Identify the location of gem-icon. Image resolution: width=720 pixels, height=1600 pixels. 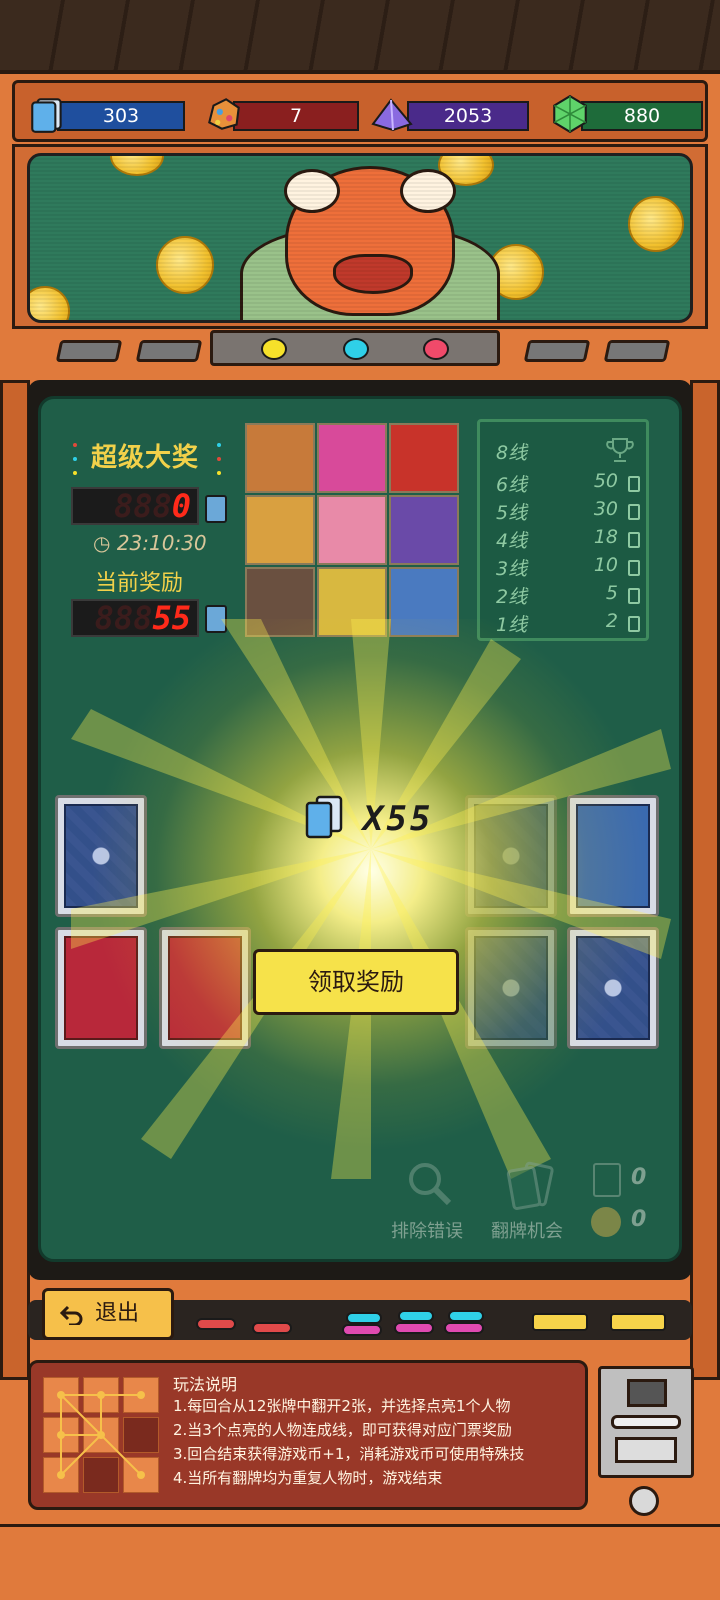
(570, 114).